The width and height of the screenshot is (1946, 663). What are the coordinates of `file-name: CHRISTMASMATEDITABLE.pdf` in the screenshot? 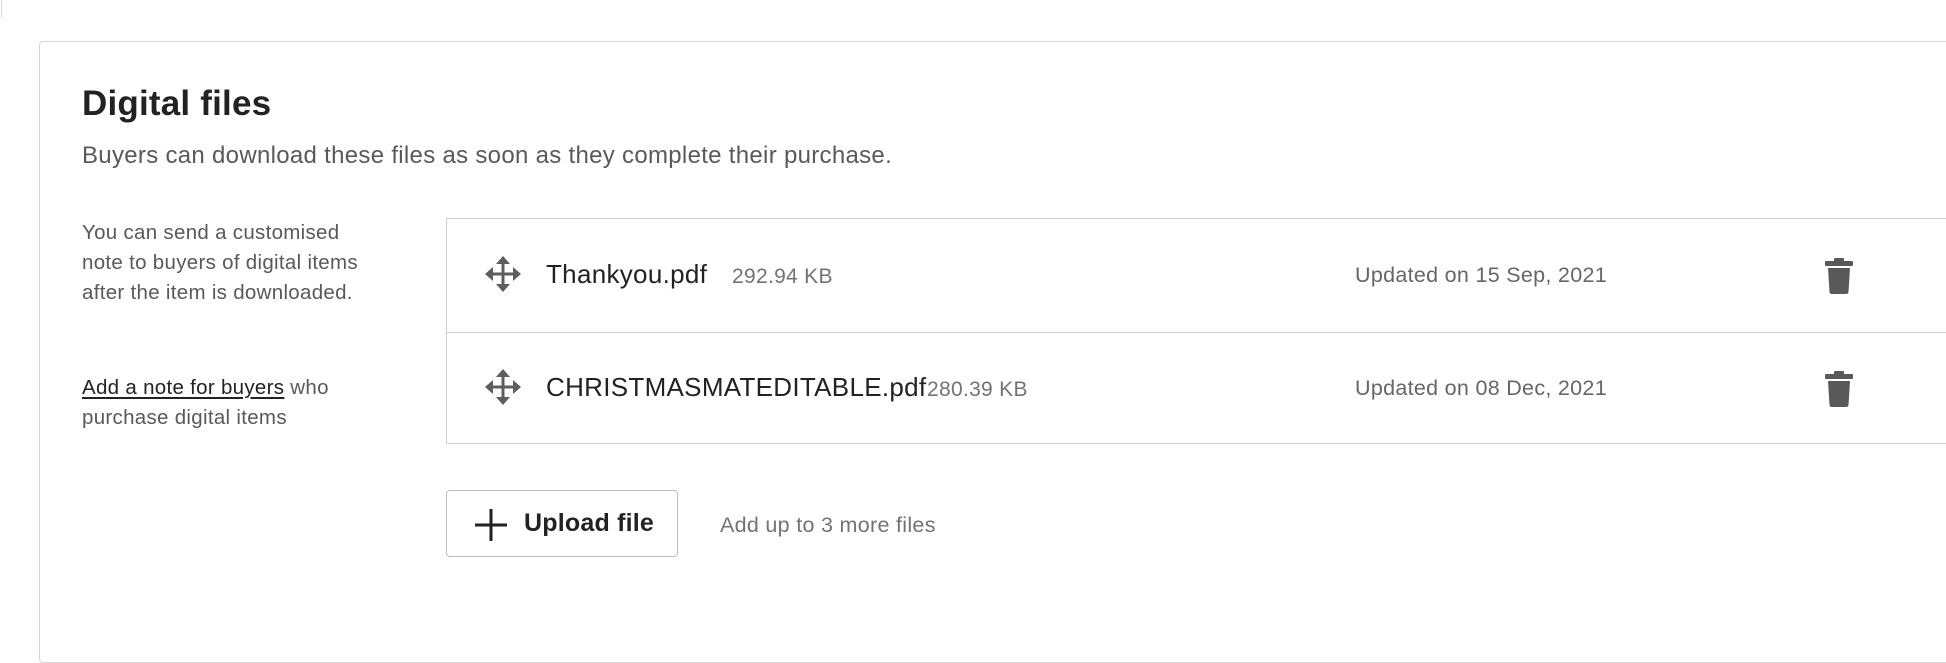 It's located at (736, 387).